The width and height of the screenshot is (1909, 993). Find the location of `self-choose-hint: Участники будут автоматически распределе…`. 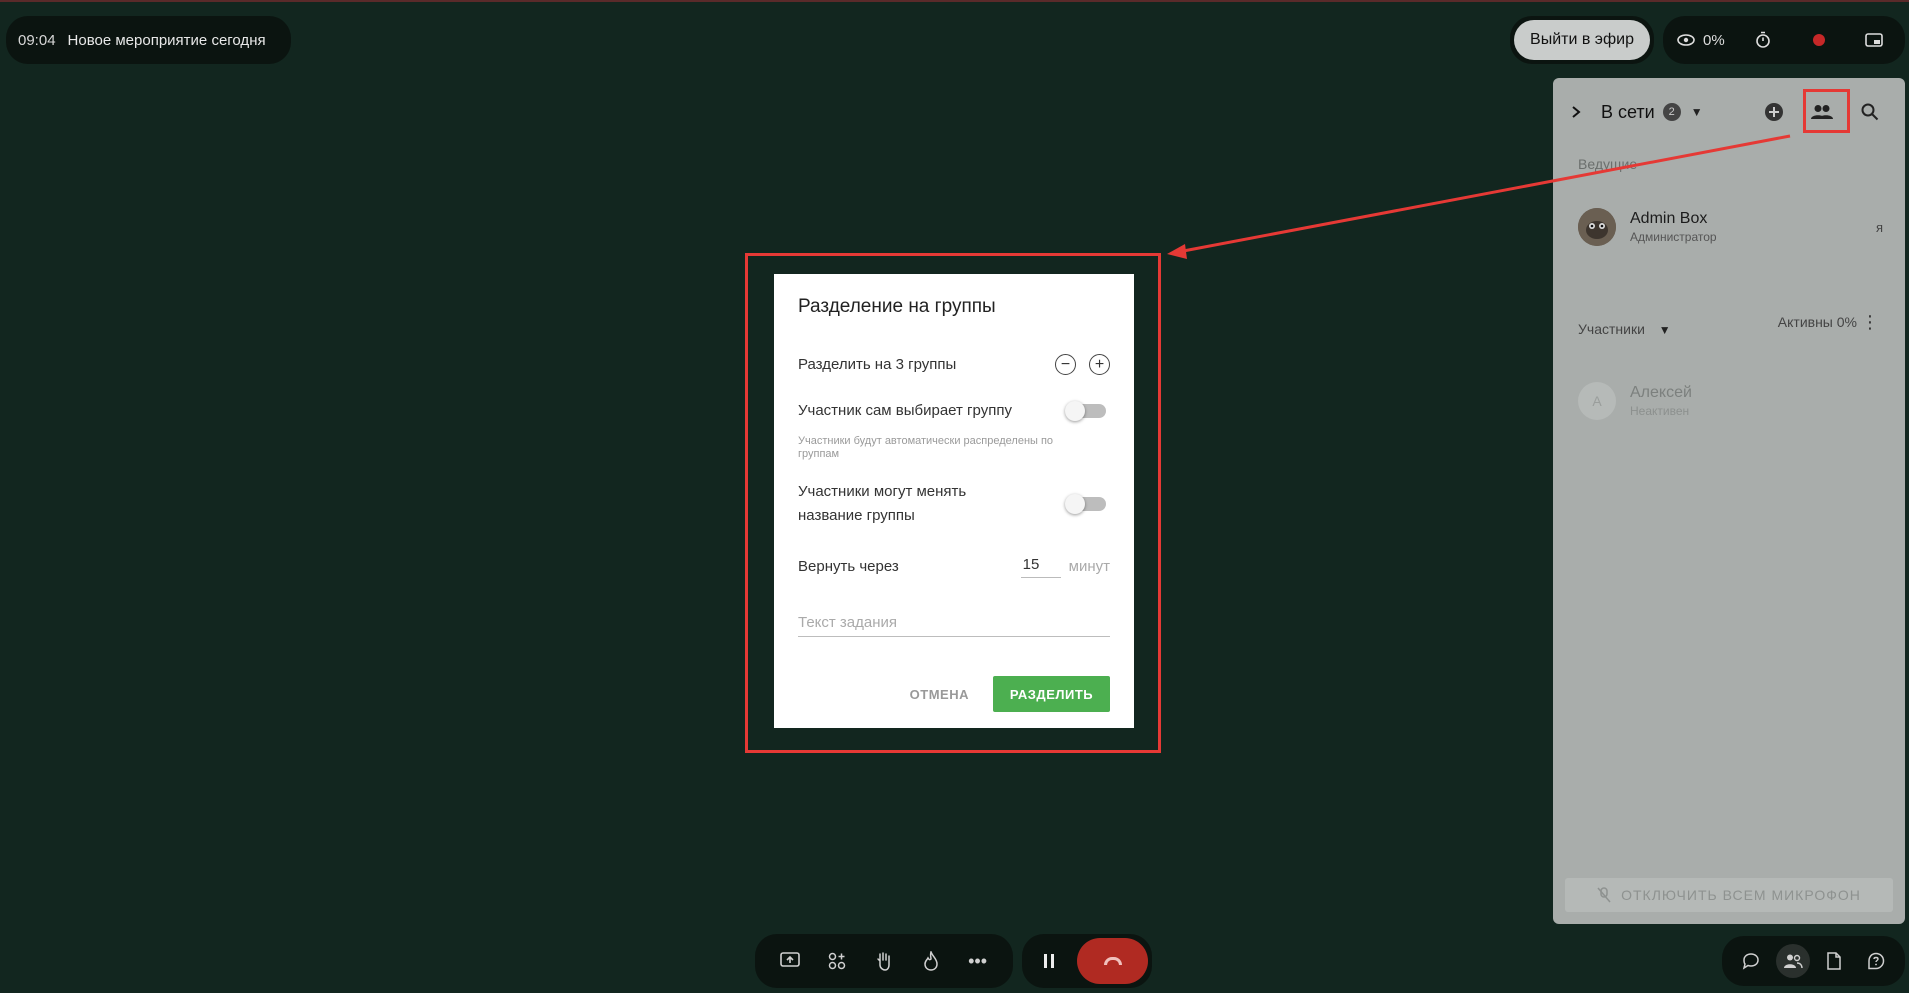

self-choose-hint: Участники будут автоматически распределе… is located at coordinates (926, 447).